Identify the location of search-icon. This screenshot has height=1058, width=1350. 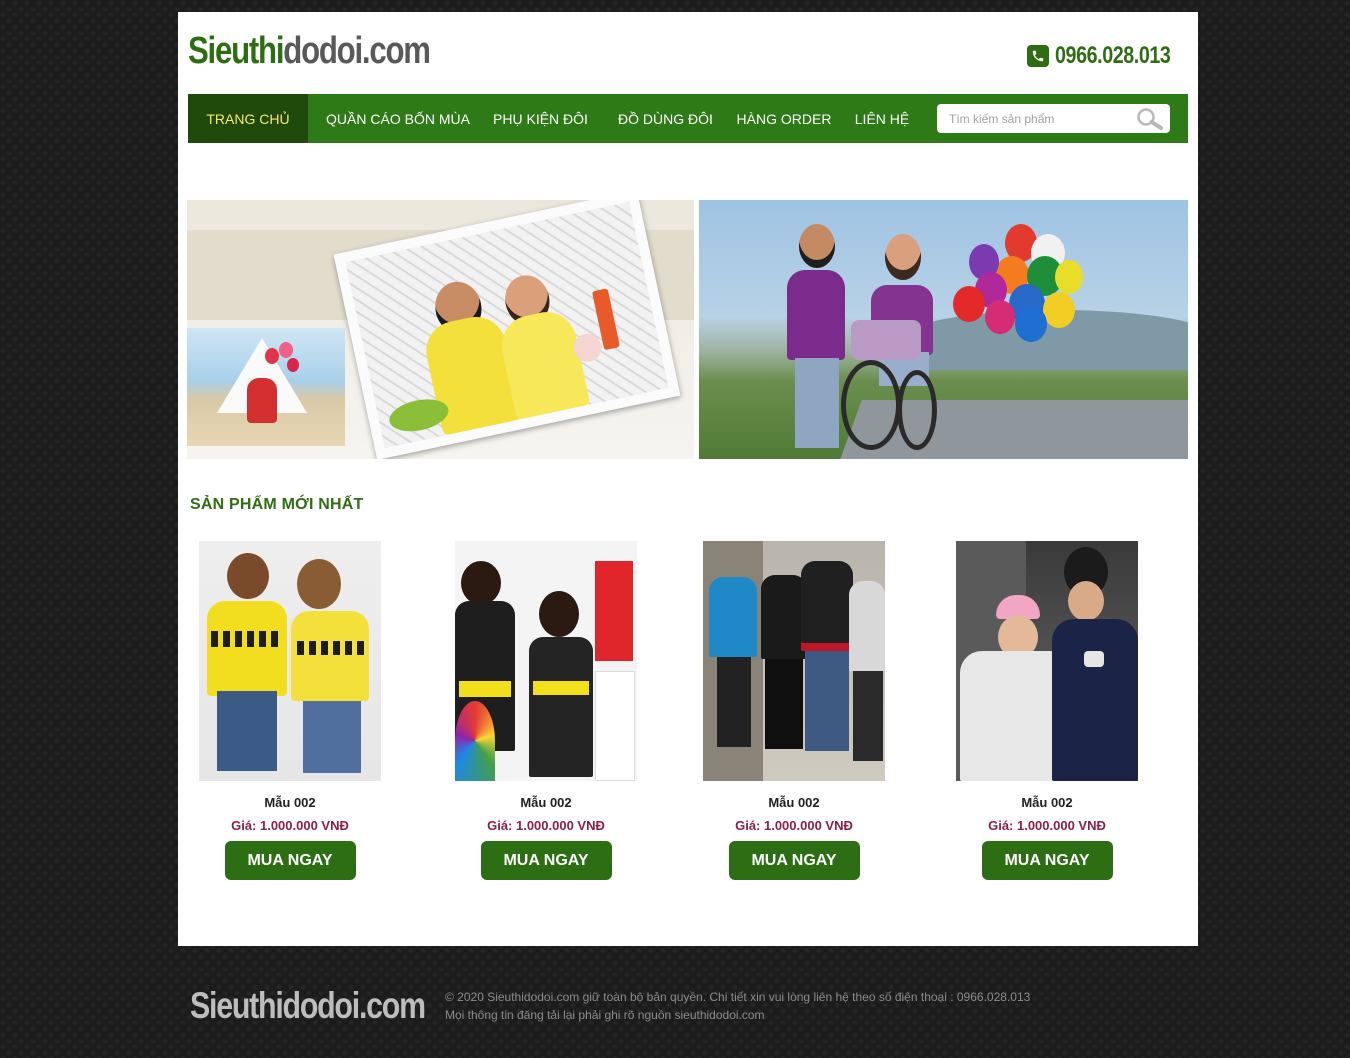
(1150, 118).